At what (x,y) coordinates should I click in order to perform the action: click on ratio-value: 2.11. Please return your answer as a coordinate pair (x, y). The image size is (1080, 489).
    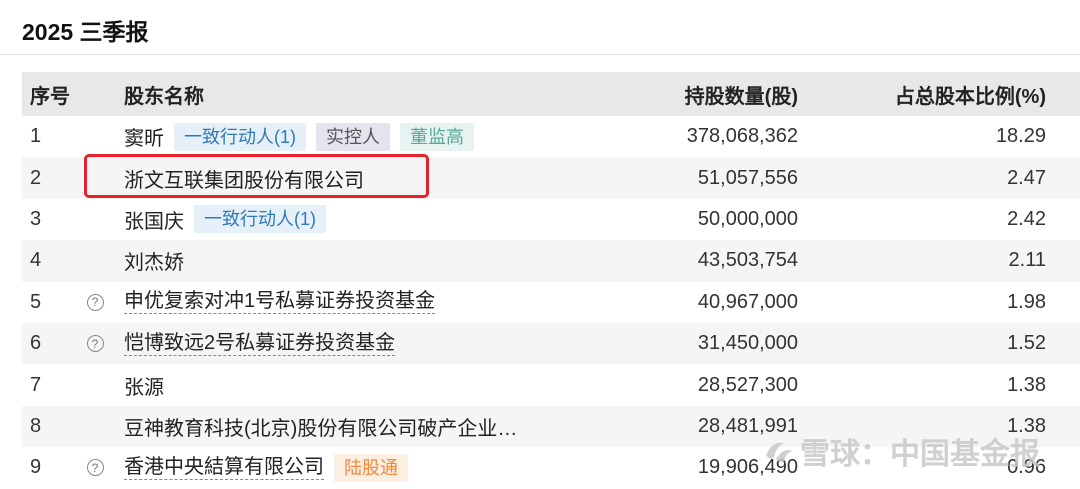
    Looking at the image, I should click on (1027, 260).